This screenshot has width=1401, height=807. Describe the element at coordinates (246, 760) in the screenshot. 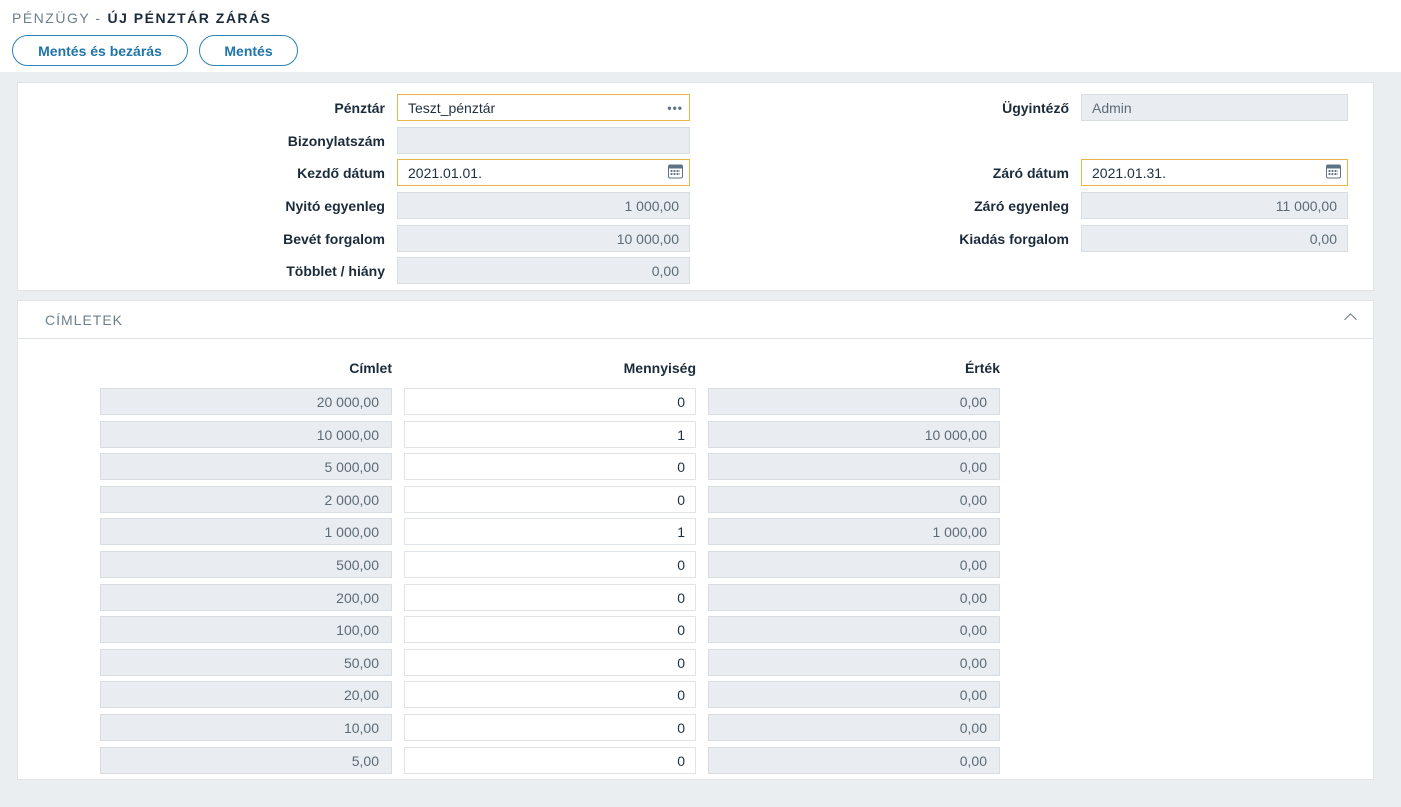

I see `cimlet-cell: 5,00` at that location.